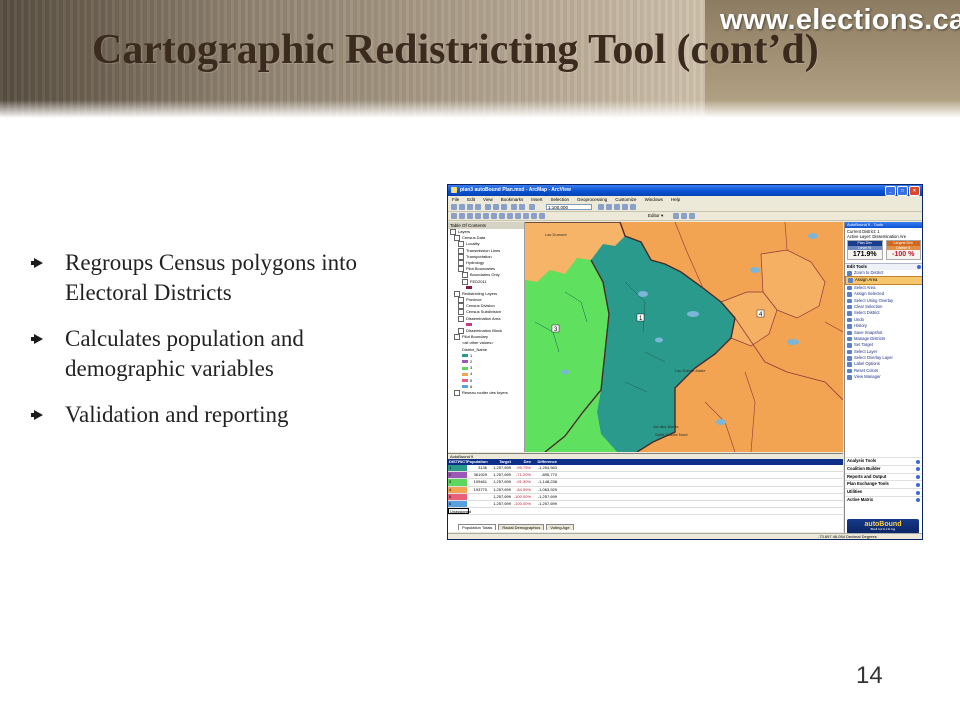 The height and width of the screenshot is (720, 960). Describe the element at coordinates (478, 216) in the screenshot. I see `full-extent-icon` at that location.